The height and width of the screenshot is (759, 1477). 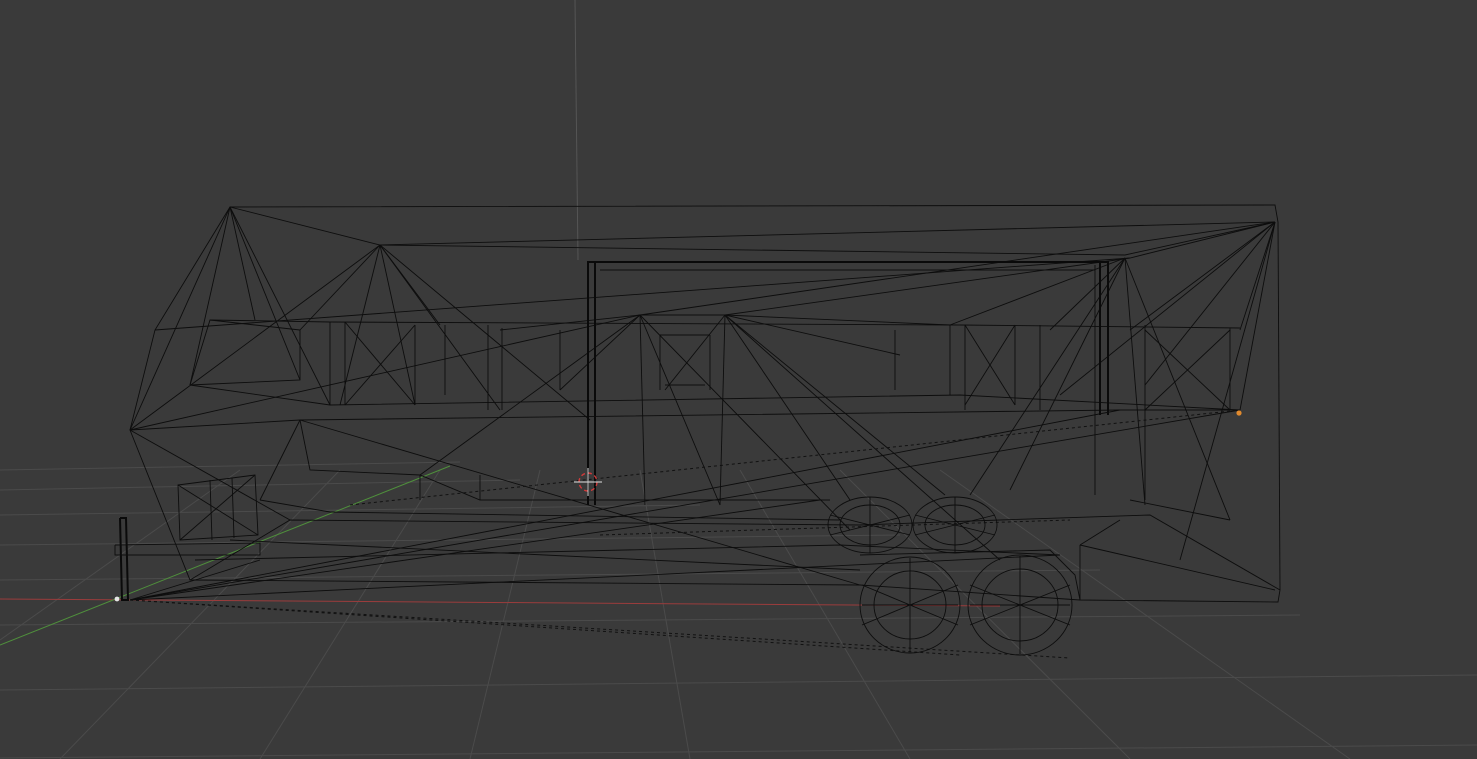 I want to click on object-origin-point, so click(x=1239, y=413).